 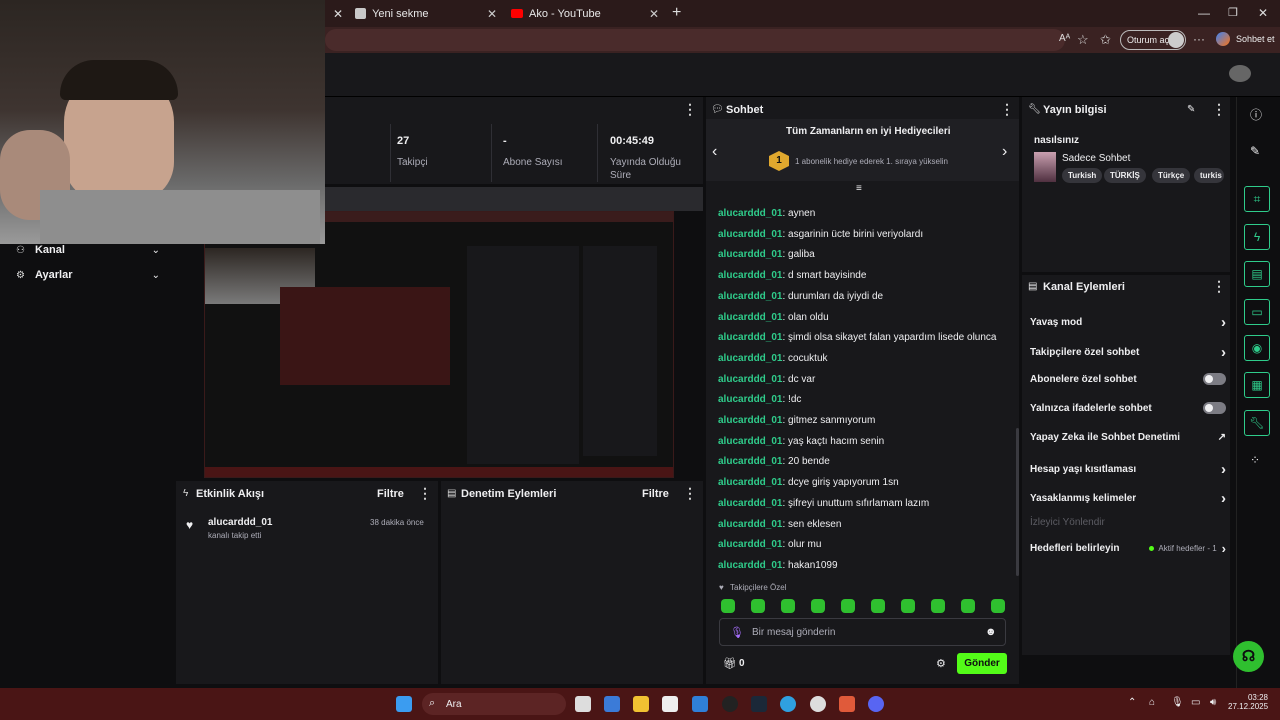 I want to click on edge-icon, so click(x=788, y=704).